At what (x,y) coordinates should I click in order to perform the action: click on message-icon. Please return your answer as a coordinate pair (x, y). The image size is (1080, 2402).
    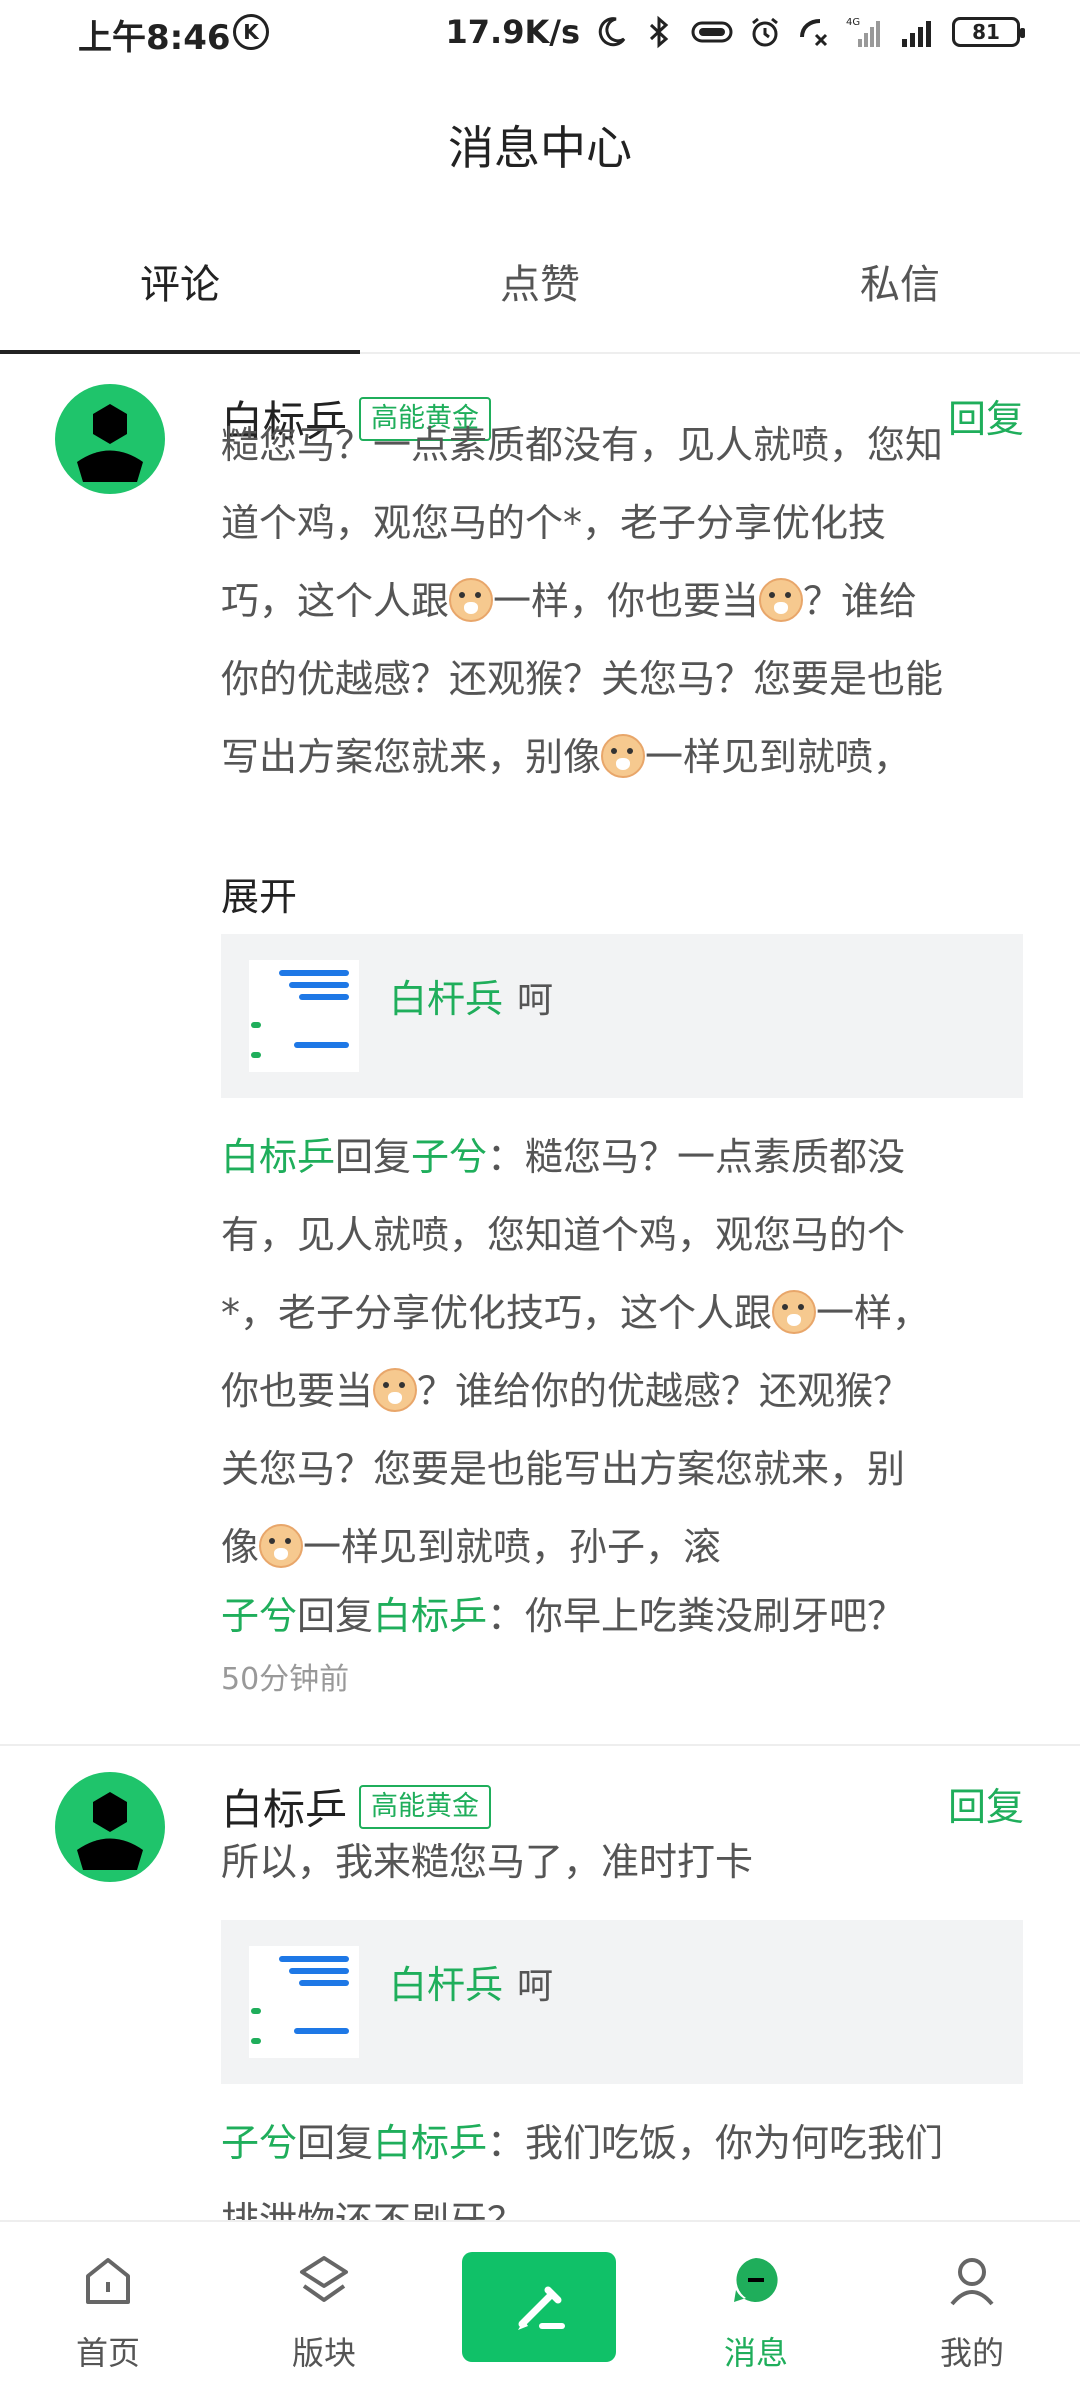
    Looking at the image, I should click on (756, 2280).